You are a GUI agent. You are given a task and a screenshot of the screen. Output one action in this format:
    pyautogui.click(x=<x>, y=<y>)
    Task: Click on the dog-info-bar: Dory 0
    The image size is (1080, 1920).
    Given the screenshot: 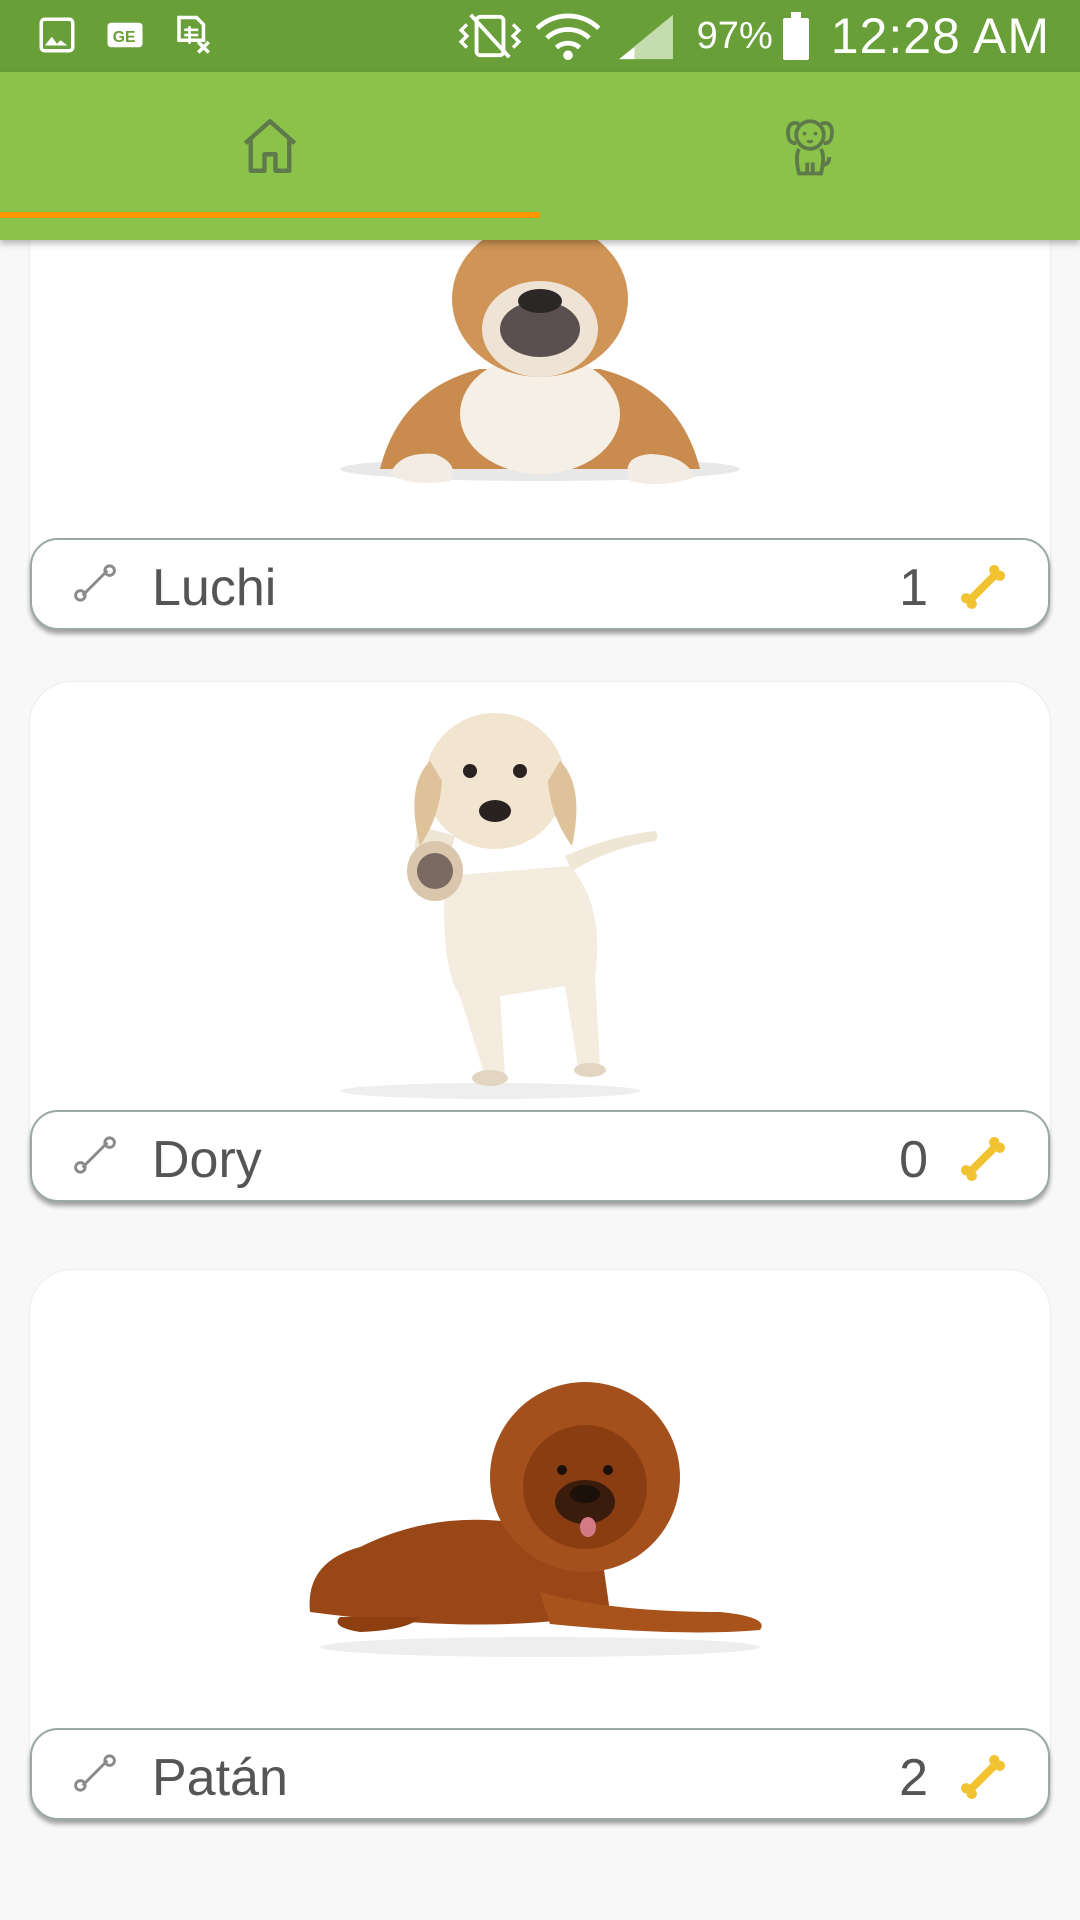 What is the action you would take?
    pyautogui.click(x=540, y=1156)
    